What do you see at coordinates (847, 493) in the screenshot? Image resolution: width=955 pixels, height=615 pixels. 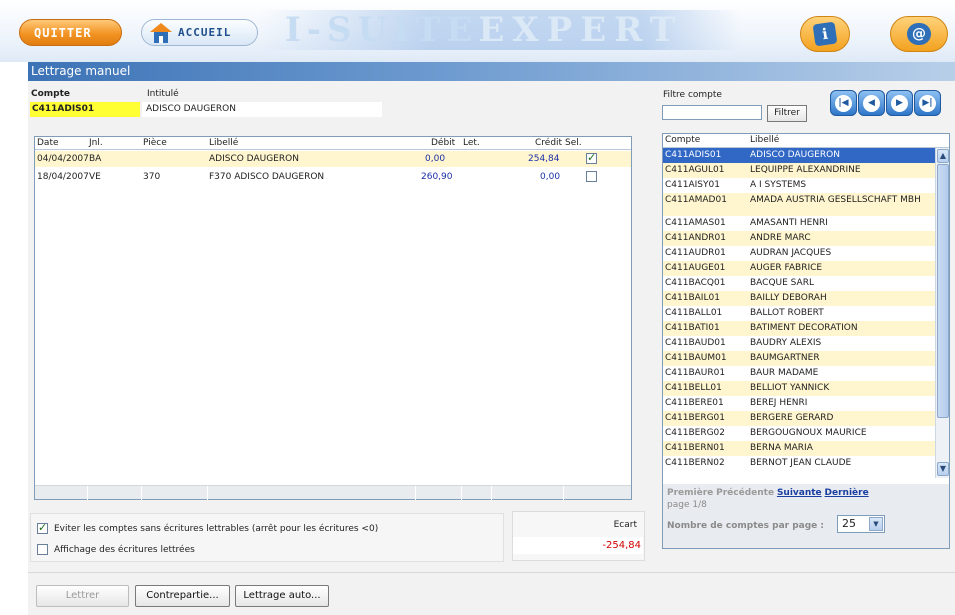 I see `pager-last: Dernière` at bounding box center [847, 493].